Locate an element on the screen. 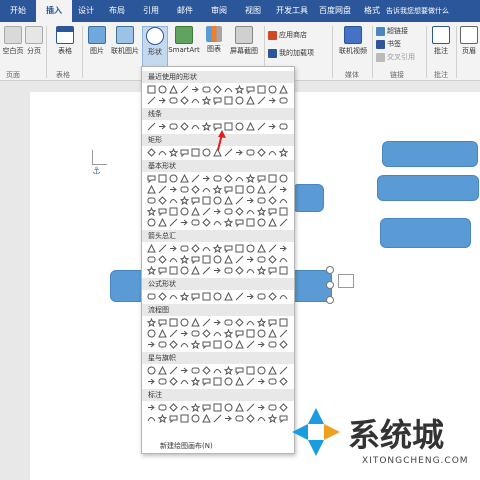 This screenshot has width=480, height=480. screenshot-button: 屏幕截图 is located at coordinates (244, 41).